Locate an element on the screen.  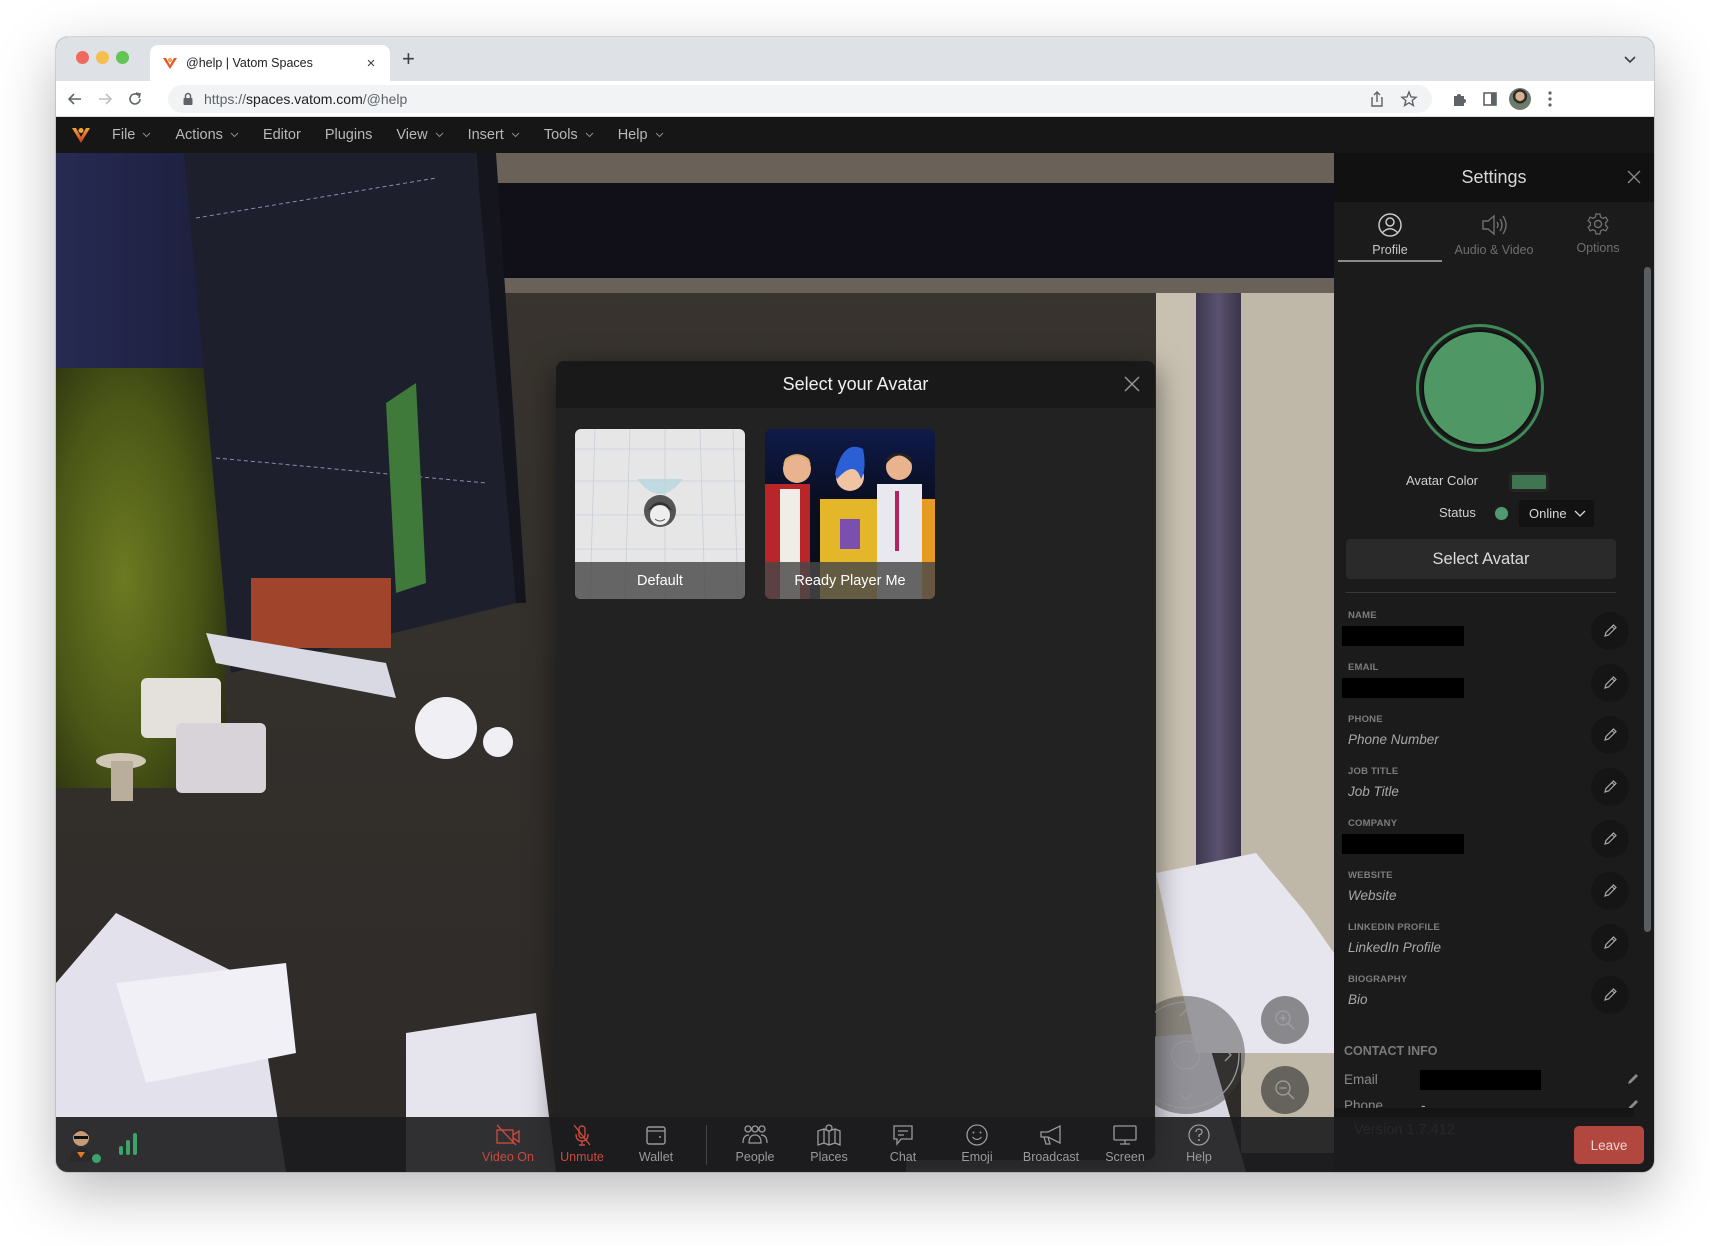
signal-strength-icon is located at coordinates (128, 1144).